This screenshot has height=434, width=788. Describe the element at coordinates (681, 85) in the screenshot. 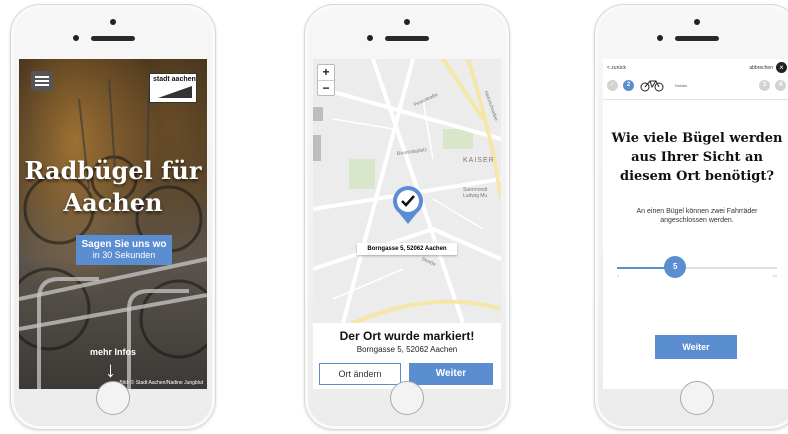

I see `step-caption: Details` at that location.